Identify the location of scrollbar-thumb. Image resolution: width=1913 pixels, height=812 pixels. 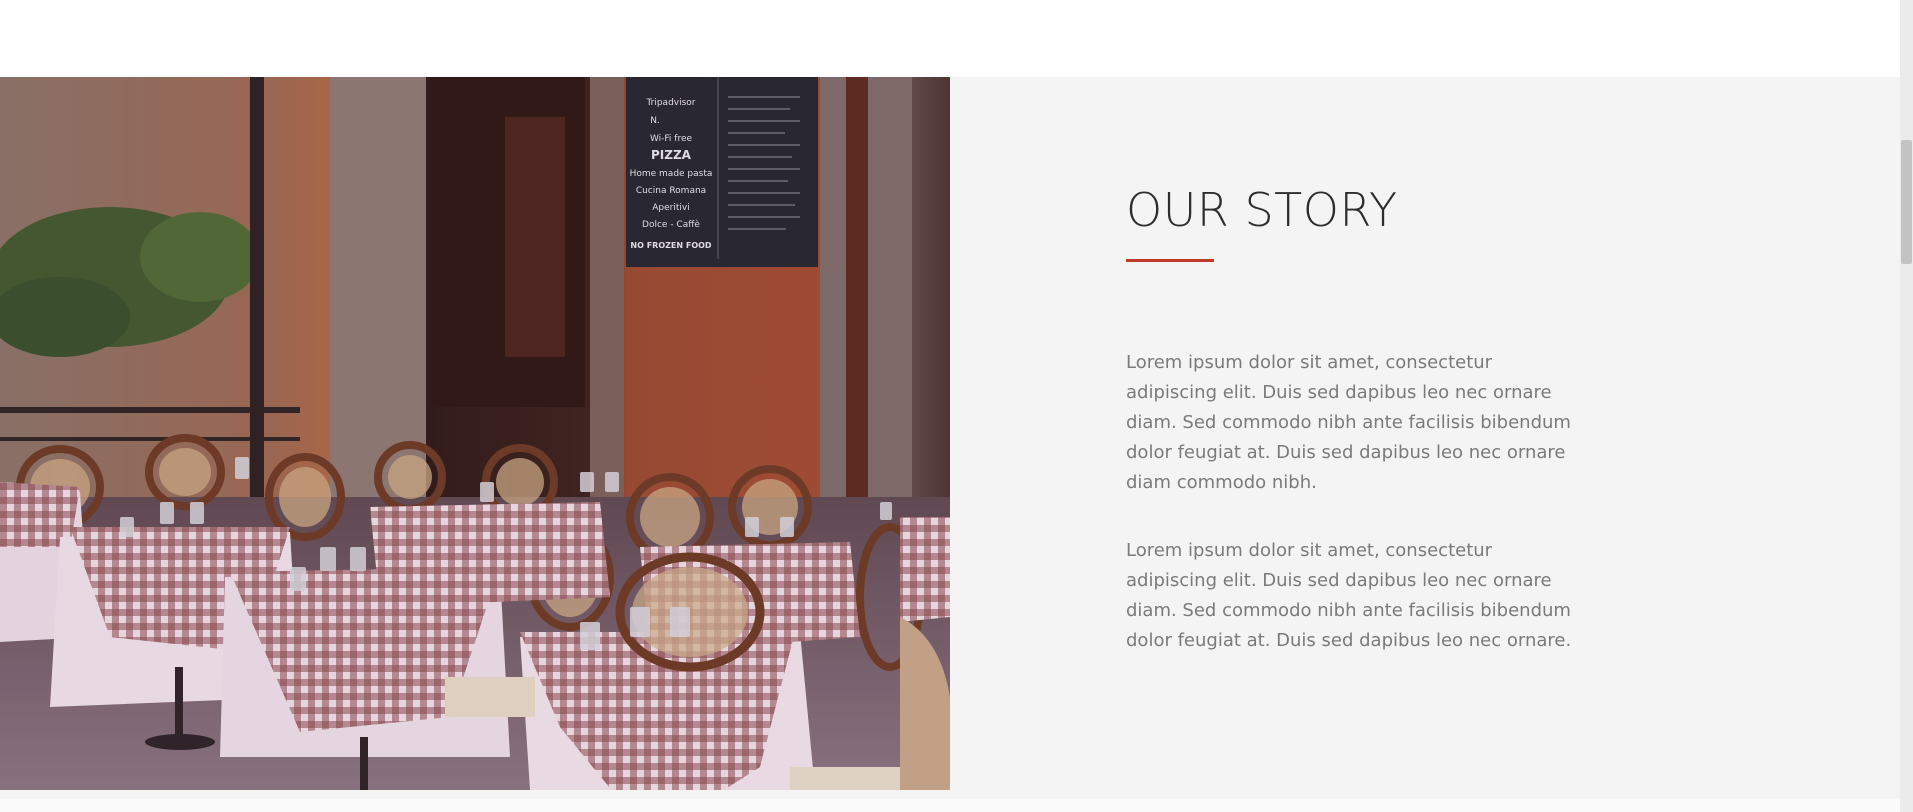
(1906, 202).